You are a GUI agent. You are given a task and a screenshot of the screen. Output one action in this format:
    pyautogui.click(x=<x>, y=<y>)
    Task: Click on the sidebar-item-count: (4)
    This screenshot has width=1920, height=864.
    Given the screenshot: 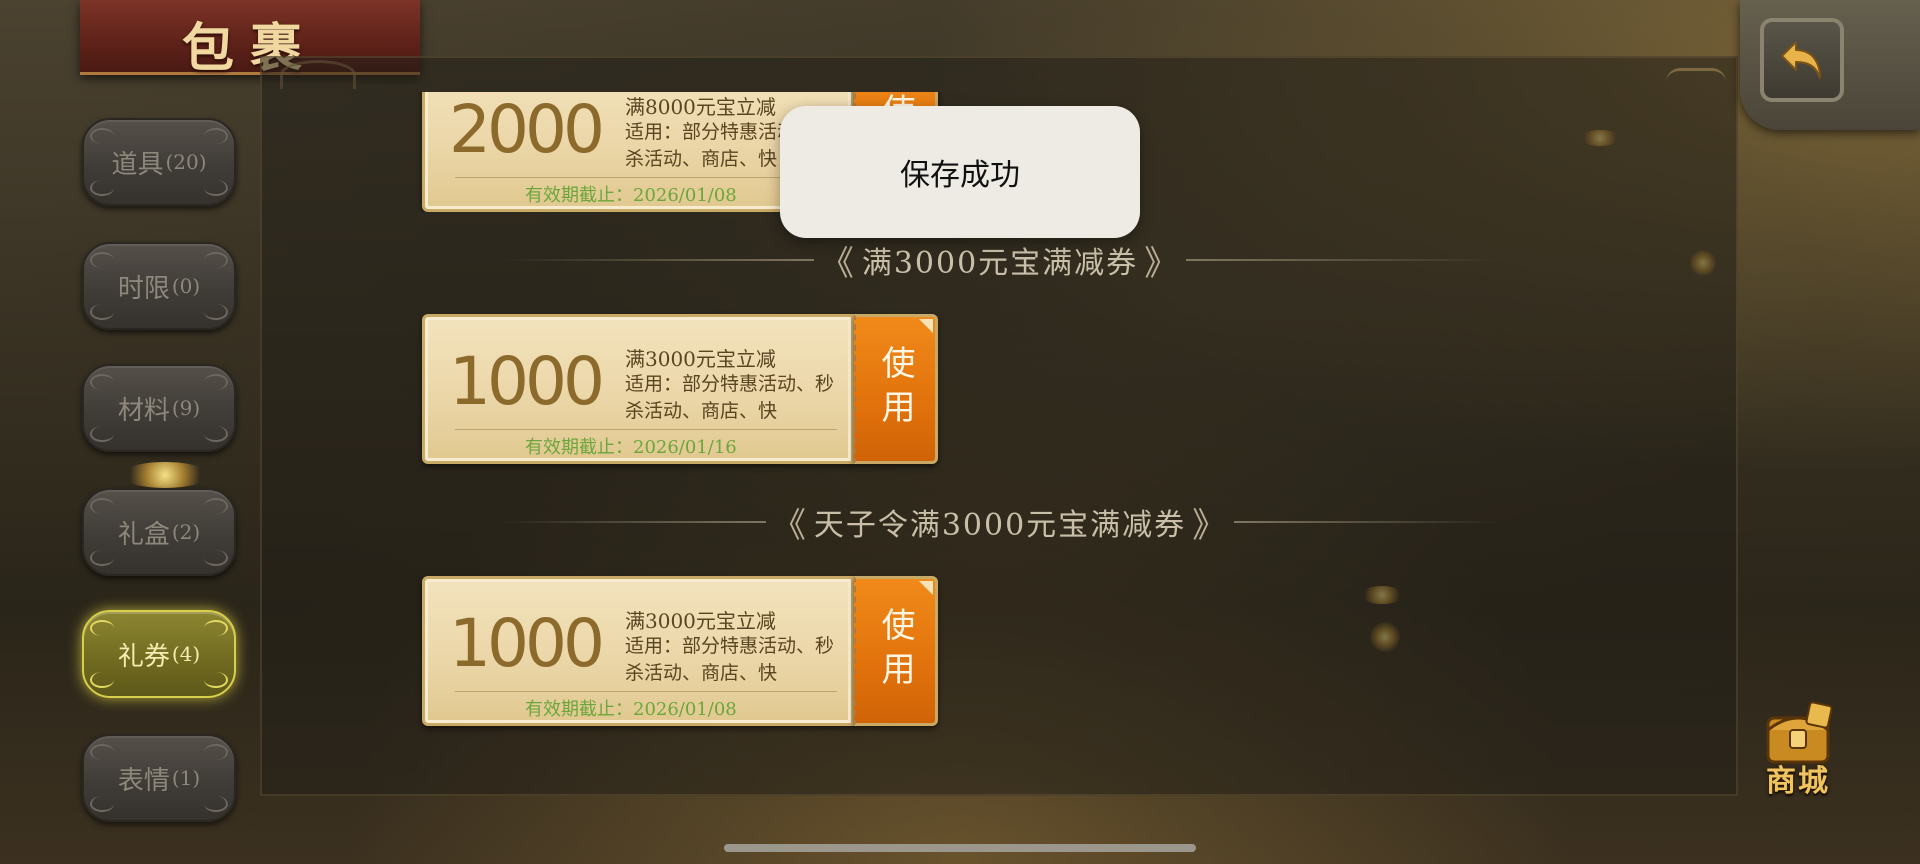 What is the action you would take?
    pyautogui.click(x=186, y=654)
    